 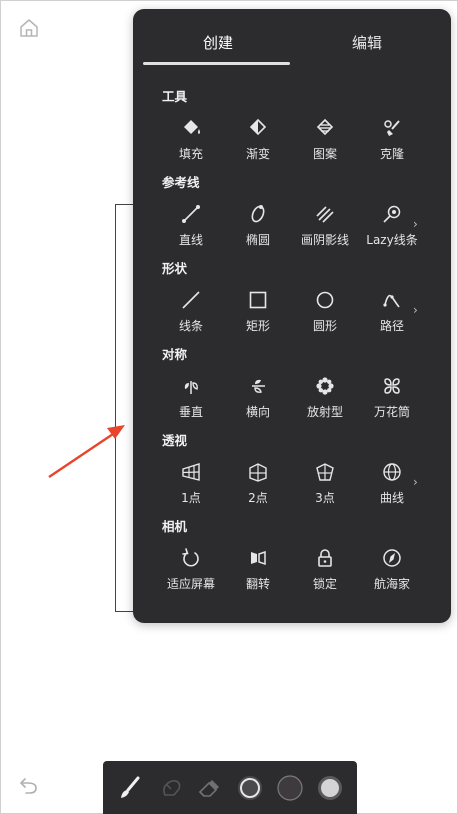 What do you see at coordinates (324, 240) in the screenshot?
I see `tool-hatching-guide-label: 画阴影线` at bounding box center [324, 240].